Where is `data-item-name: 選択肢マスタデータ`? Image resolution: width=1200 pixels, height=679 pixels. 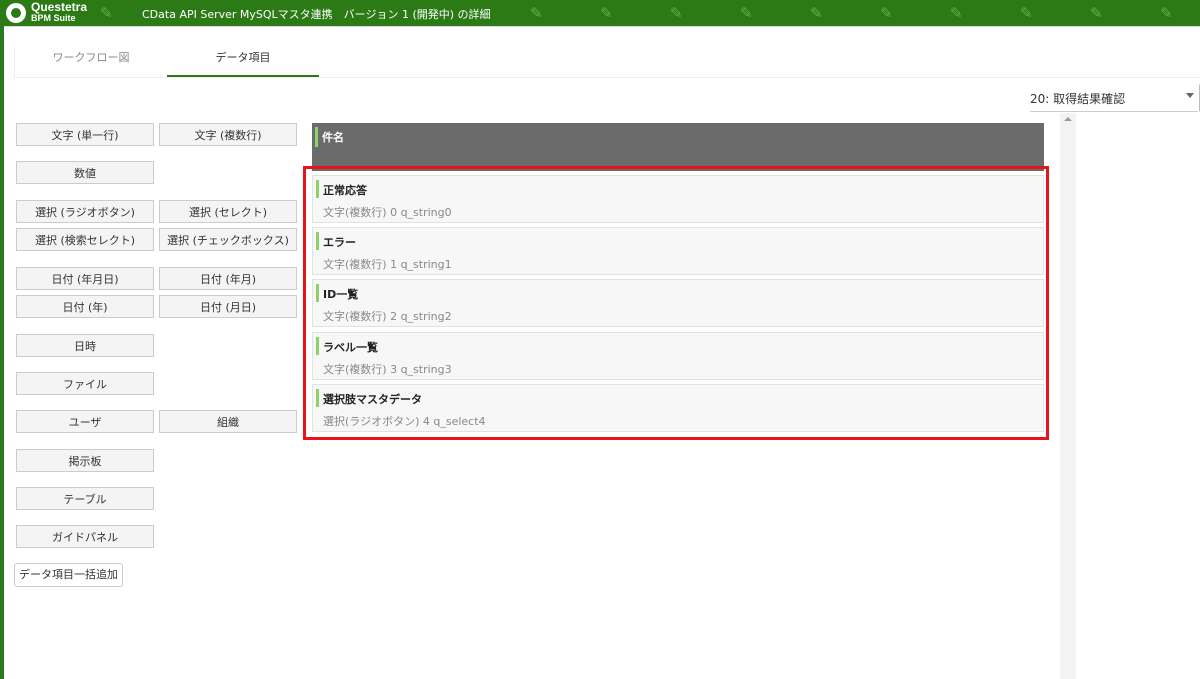 data-item-name: 選択肢マスタデータ is located at coordinates (372, 399).